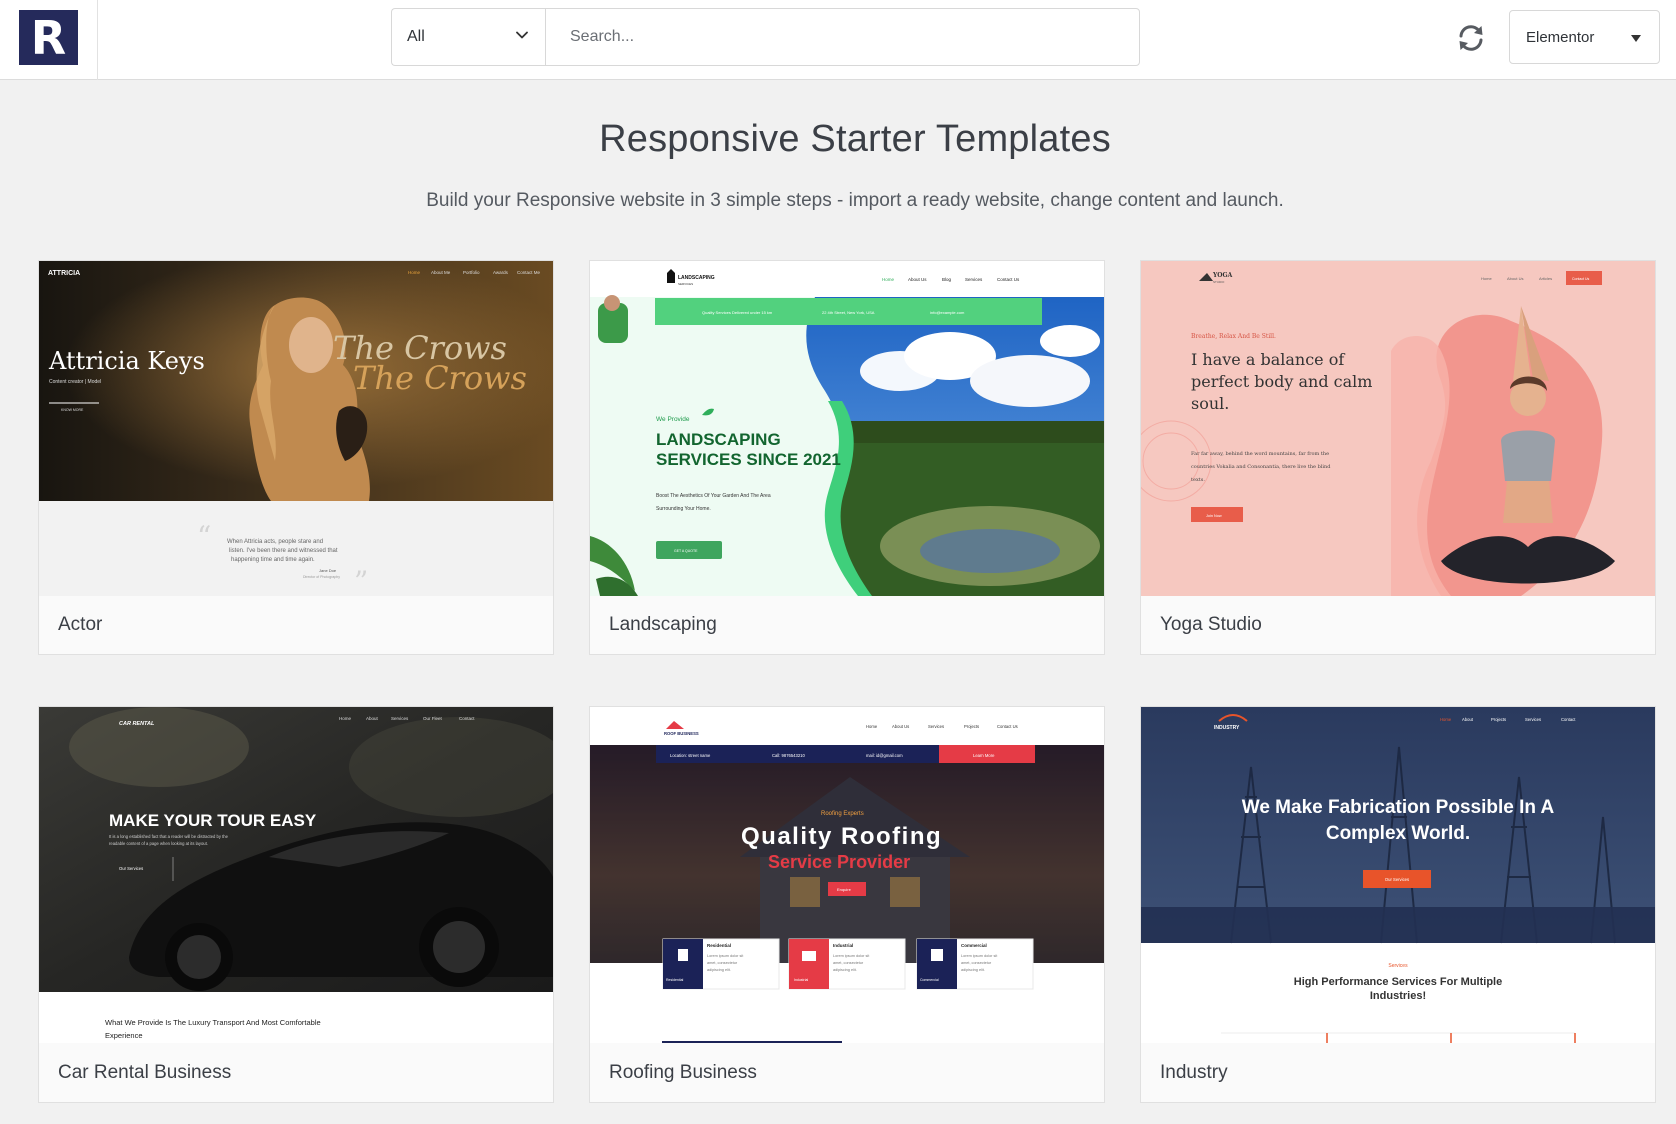  I want to click on landscaping-brand: LANDSCAPING, so click(696, 278).